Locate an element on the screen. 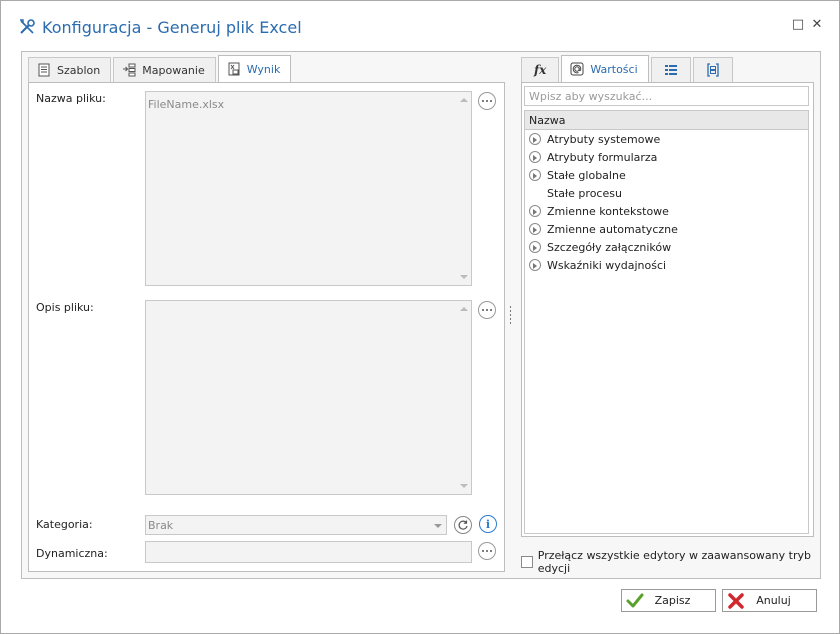 This screenshot has width=840, height=634. category-value: Brak is located at coordinates (161, 525).